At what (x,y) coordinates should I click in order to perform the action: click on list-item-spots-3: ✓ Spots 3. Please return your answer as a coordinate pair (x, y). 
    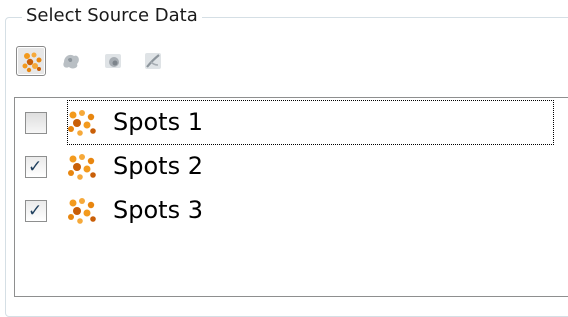
    Looking at the image, I should click on (291, 211).